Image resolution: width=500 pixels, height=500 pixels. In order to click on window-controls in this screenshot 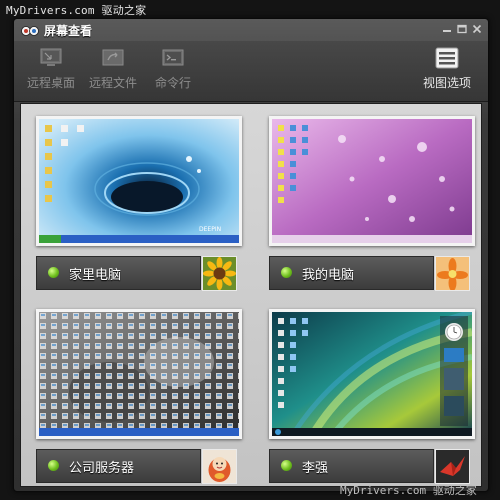, I will do `click(462, 29)`.